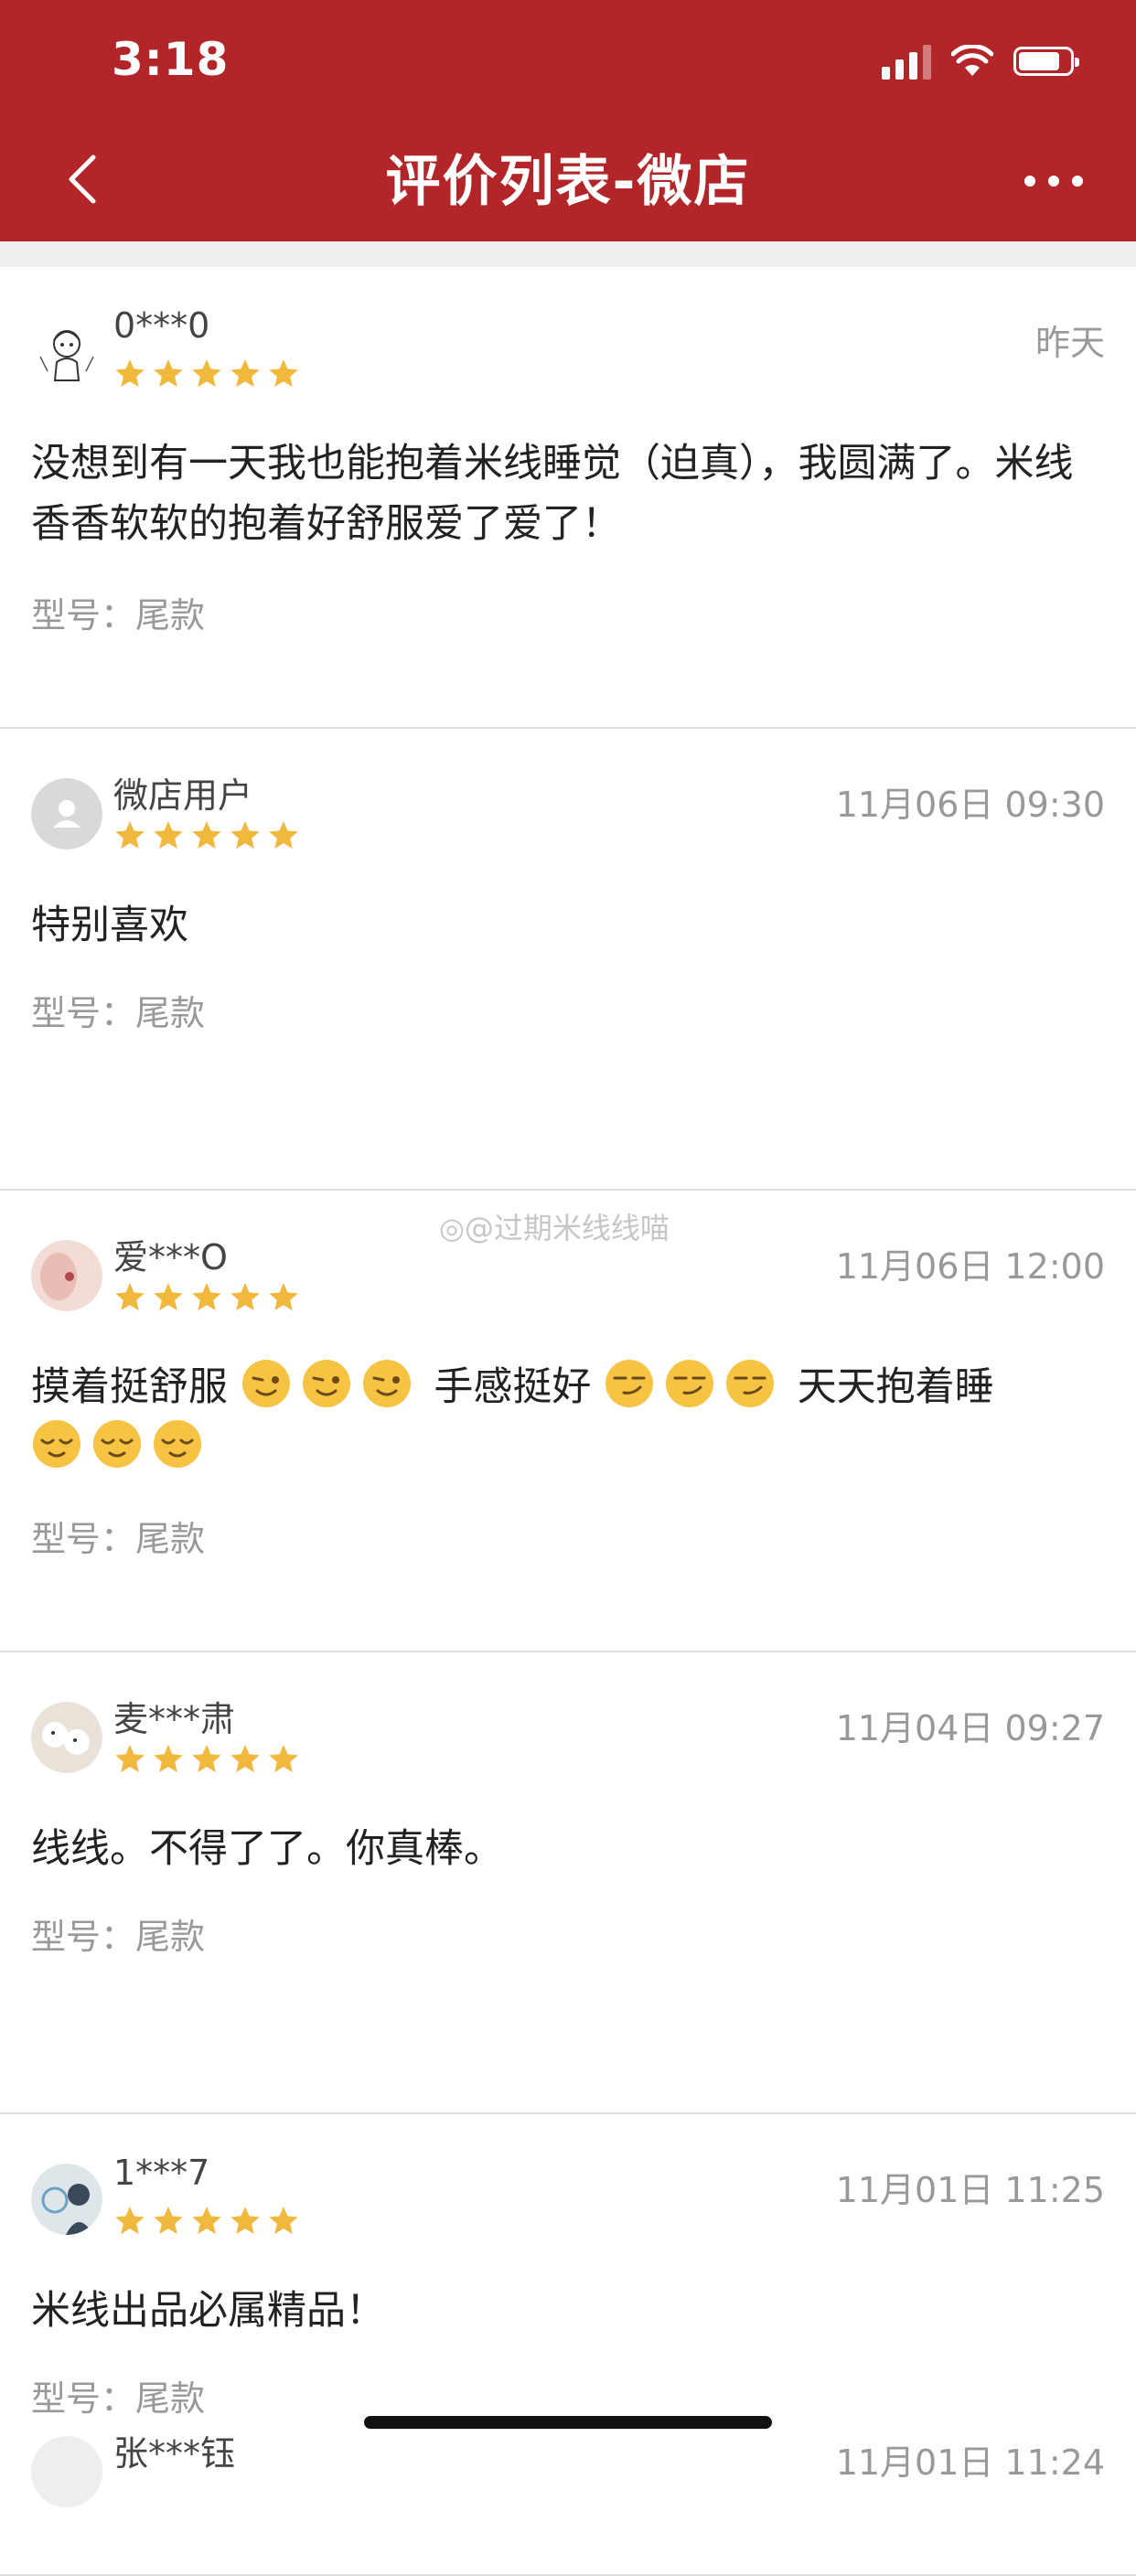  Describe the element at coordinates (161, 325) in the screenshot. I see `username: 0***0` at that location.